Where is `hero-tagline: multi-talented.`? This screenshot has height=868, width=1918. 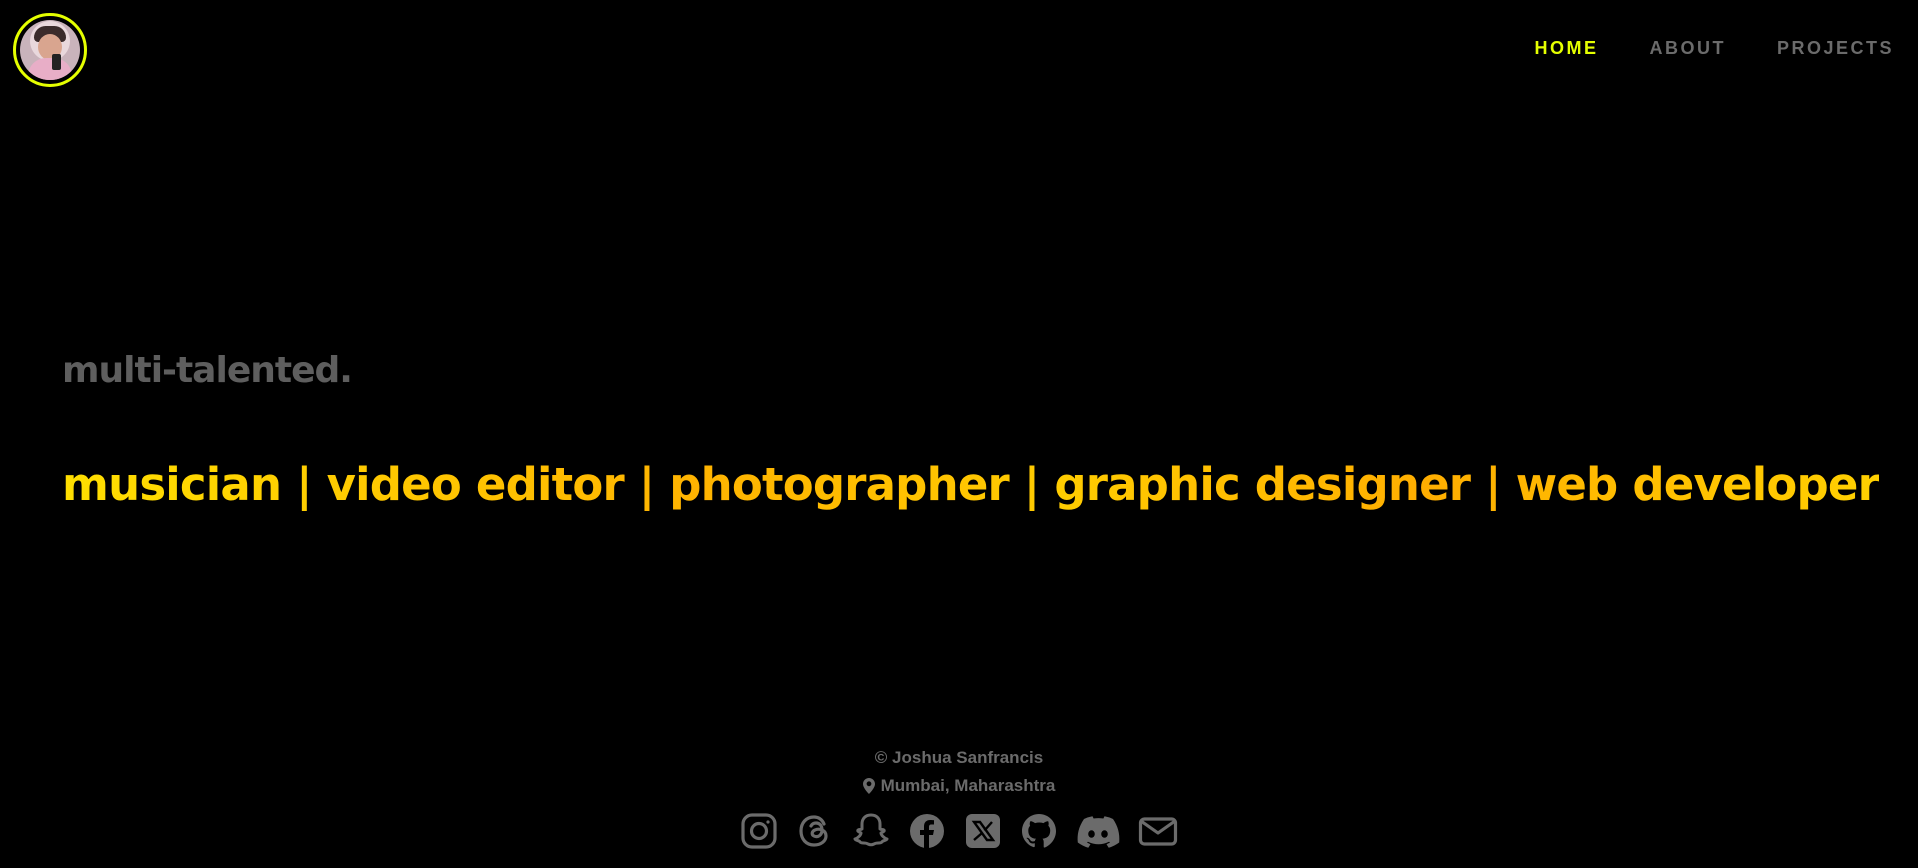
hero-tagline: multi-talented. is located at coordinates (207, 370).